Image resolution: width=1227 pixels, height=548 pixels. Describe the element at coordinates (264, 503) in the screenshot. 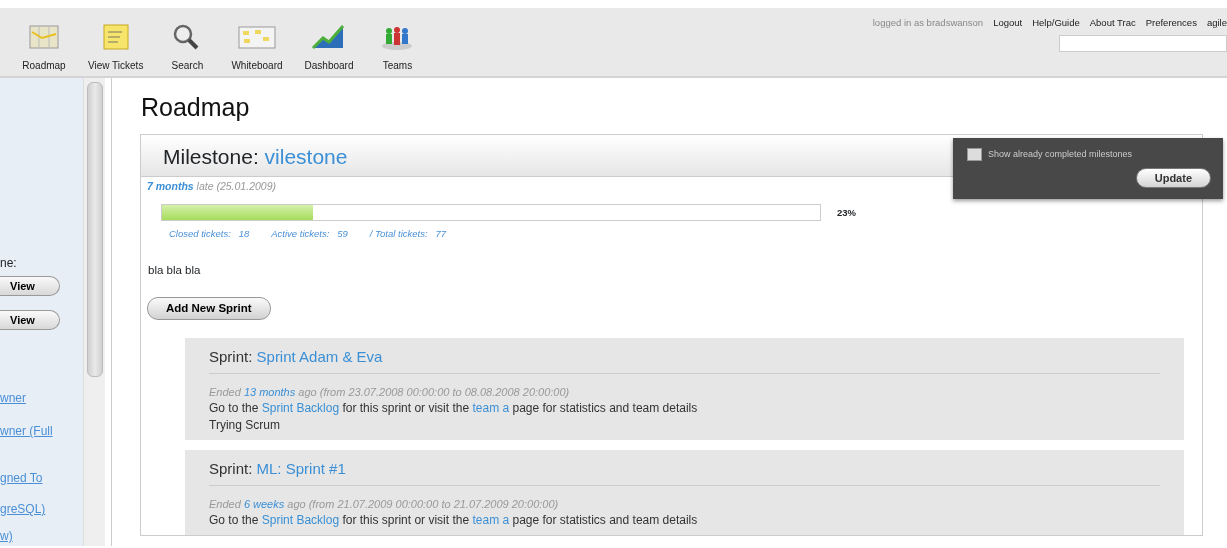

I see `duration-link: 6 weeks` at that location.